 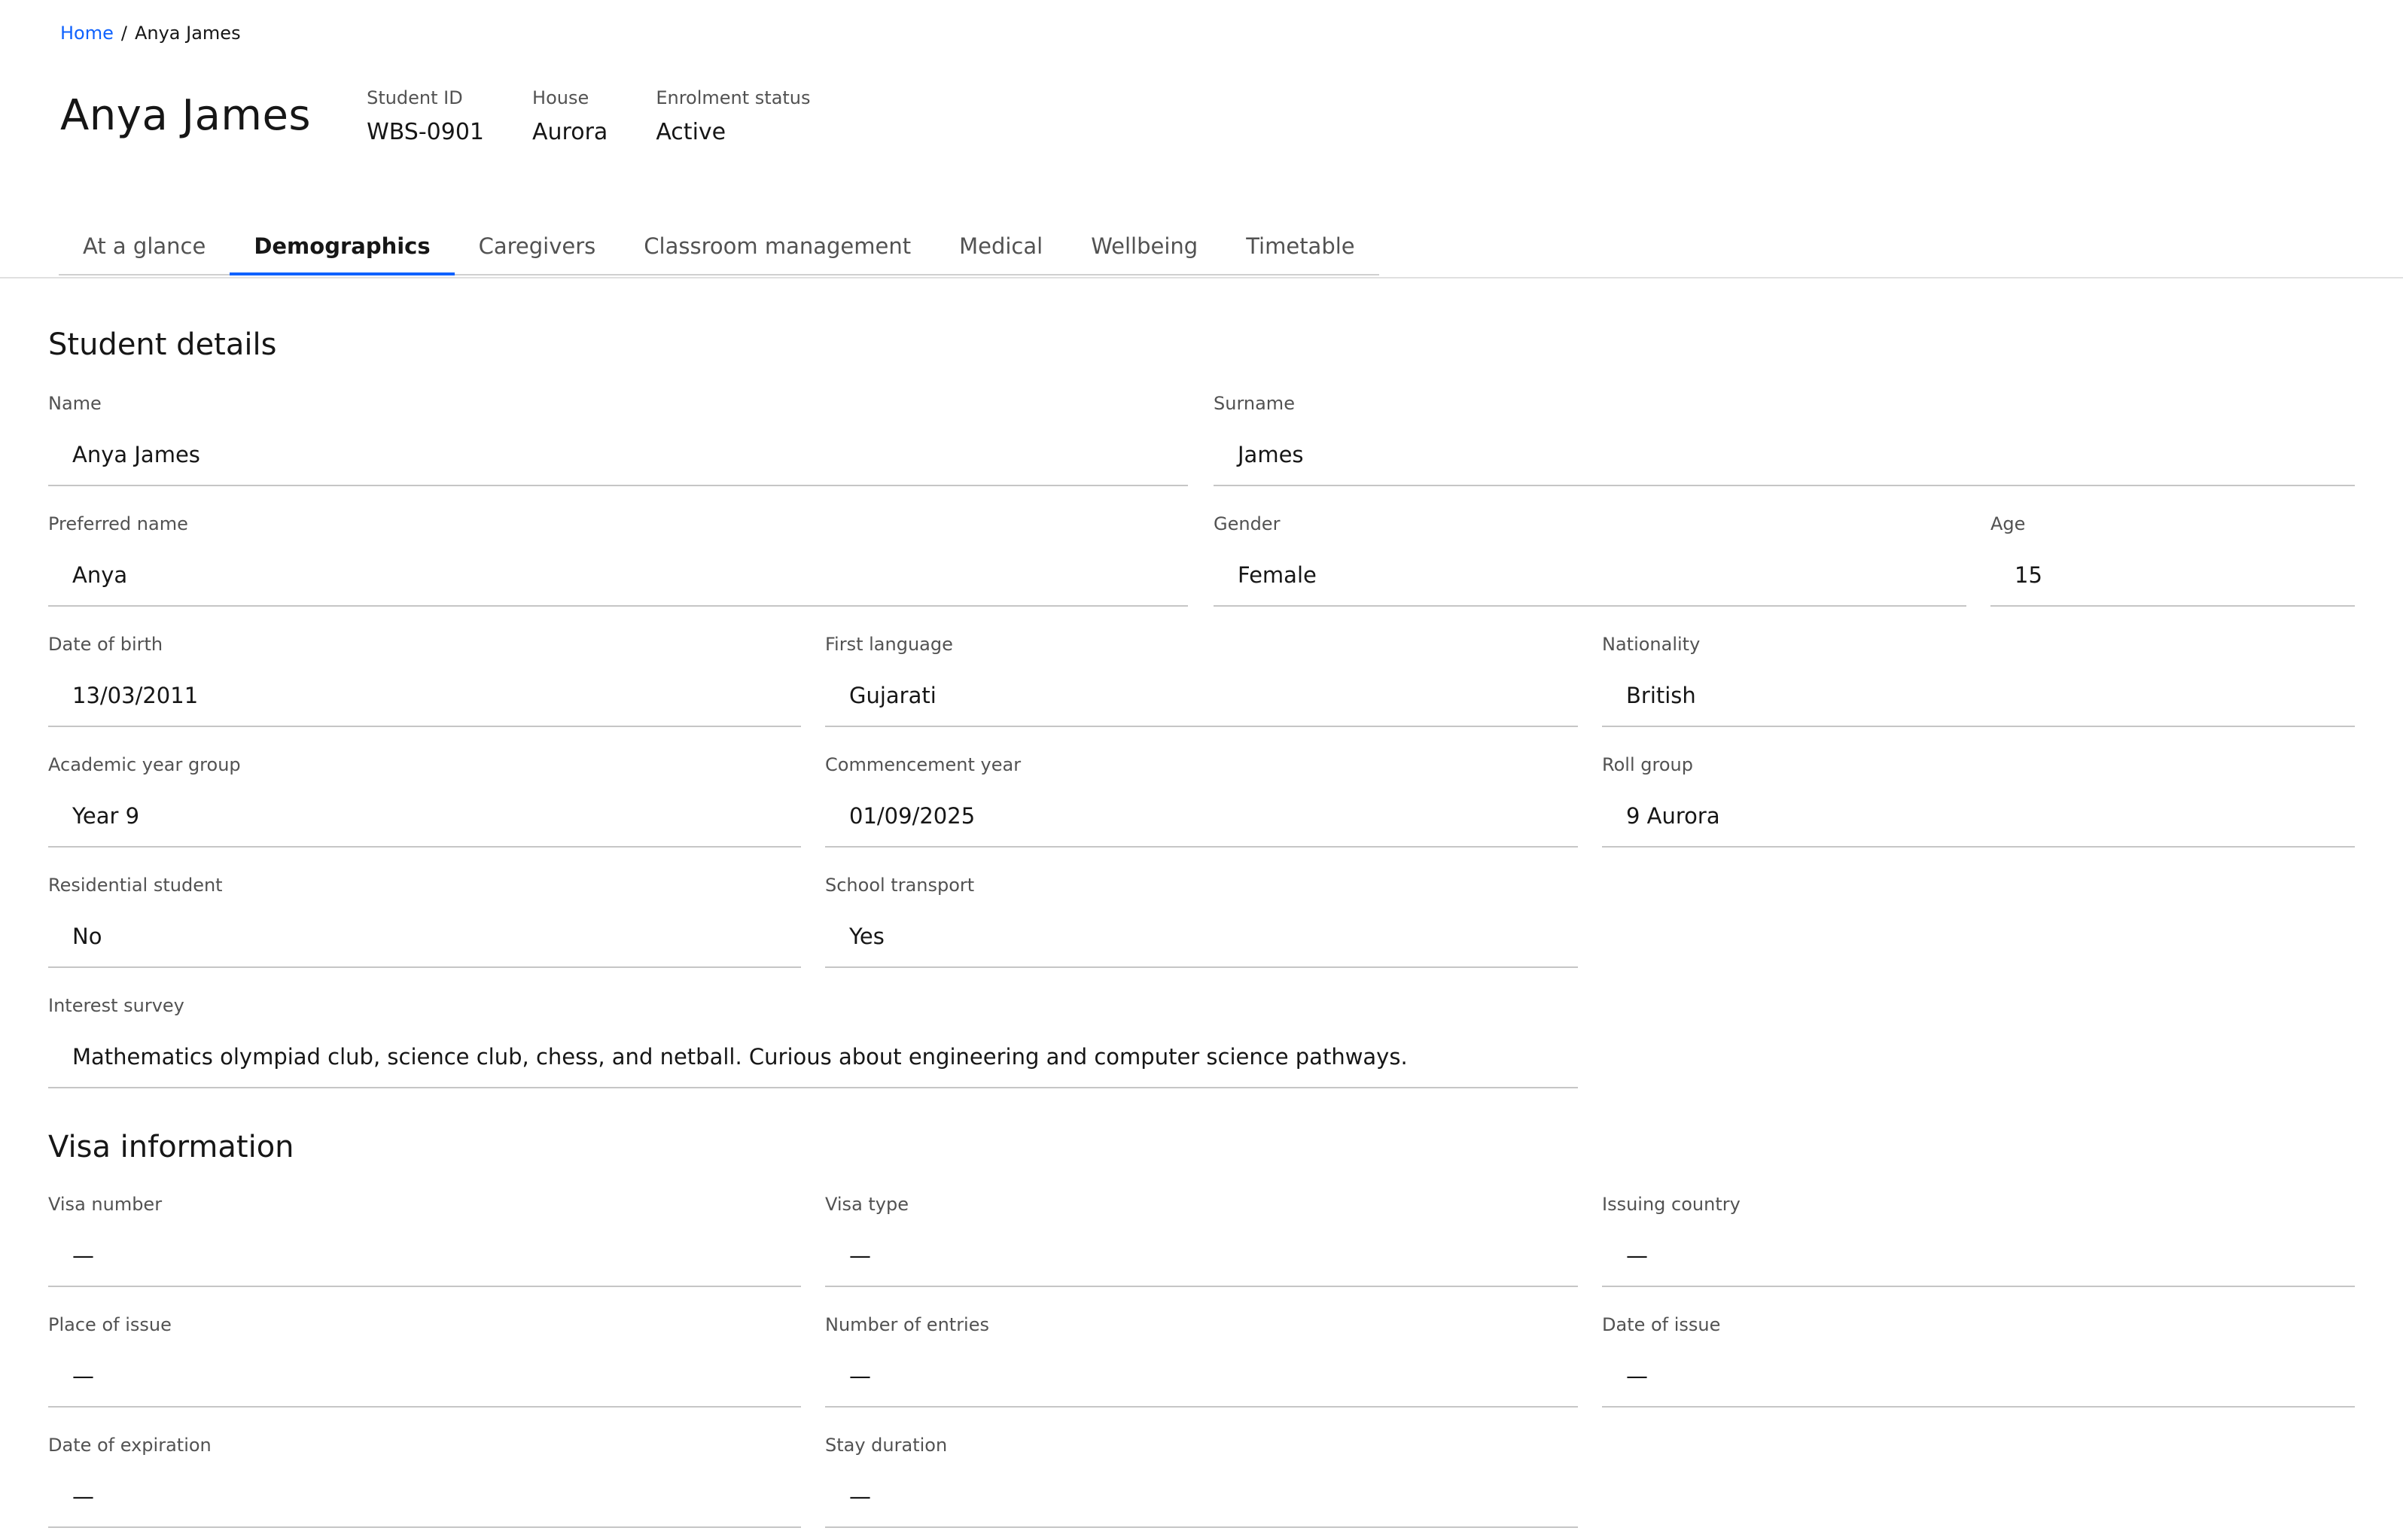 I want to click on visa-information-heading: Visa information, so click(x=171, y=1147).